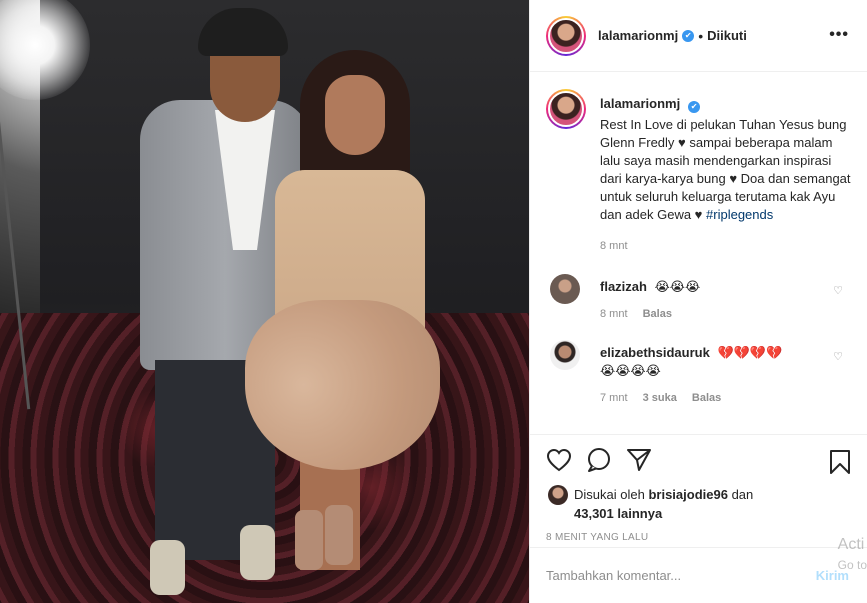  What do you see at coordinates (614, 314) in the screenshot?
I see `comment-time: 8 mnt` at bounding box center [614, 314].